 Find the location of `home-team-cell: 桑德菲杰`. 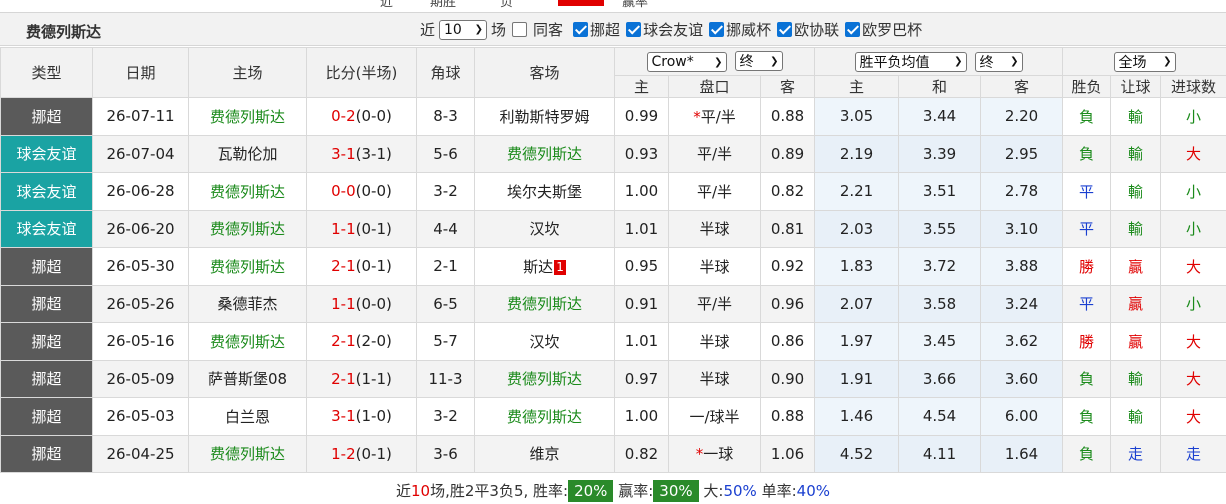

home-team-cell: 桑德菲杰 is located at coordinates (247, 303).